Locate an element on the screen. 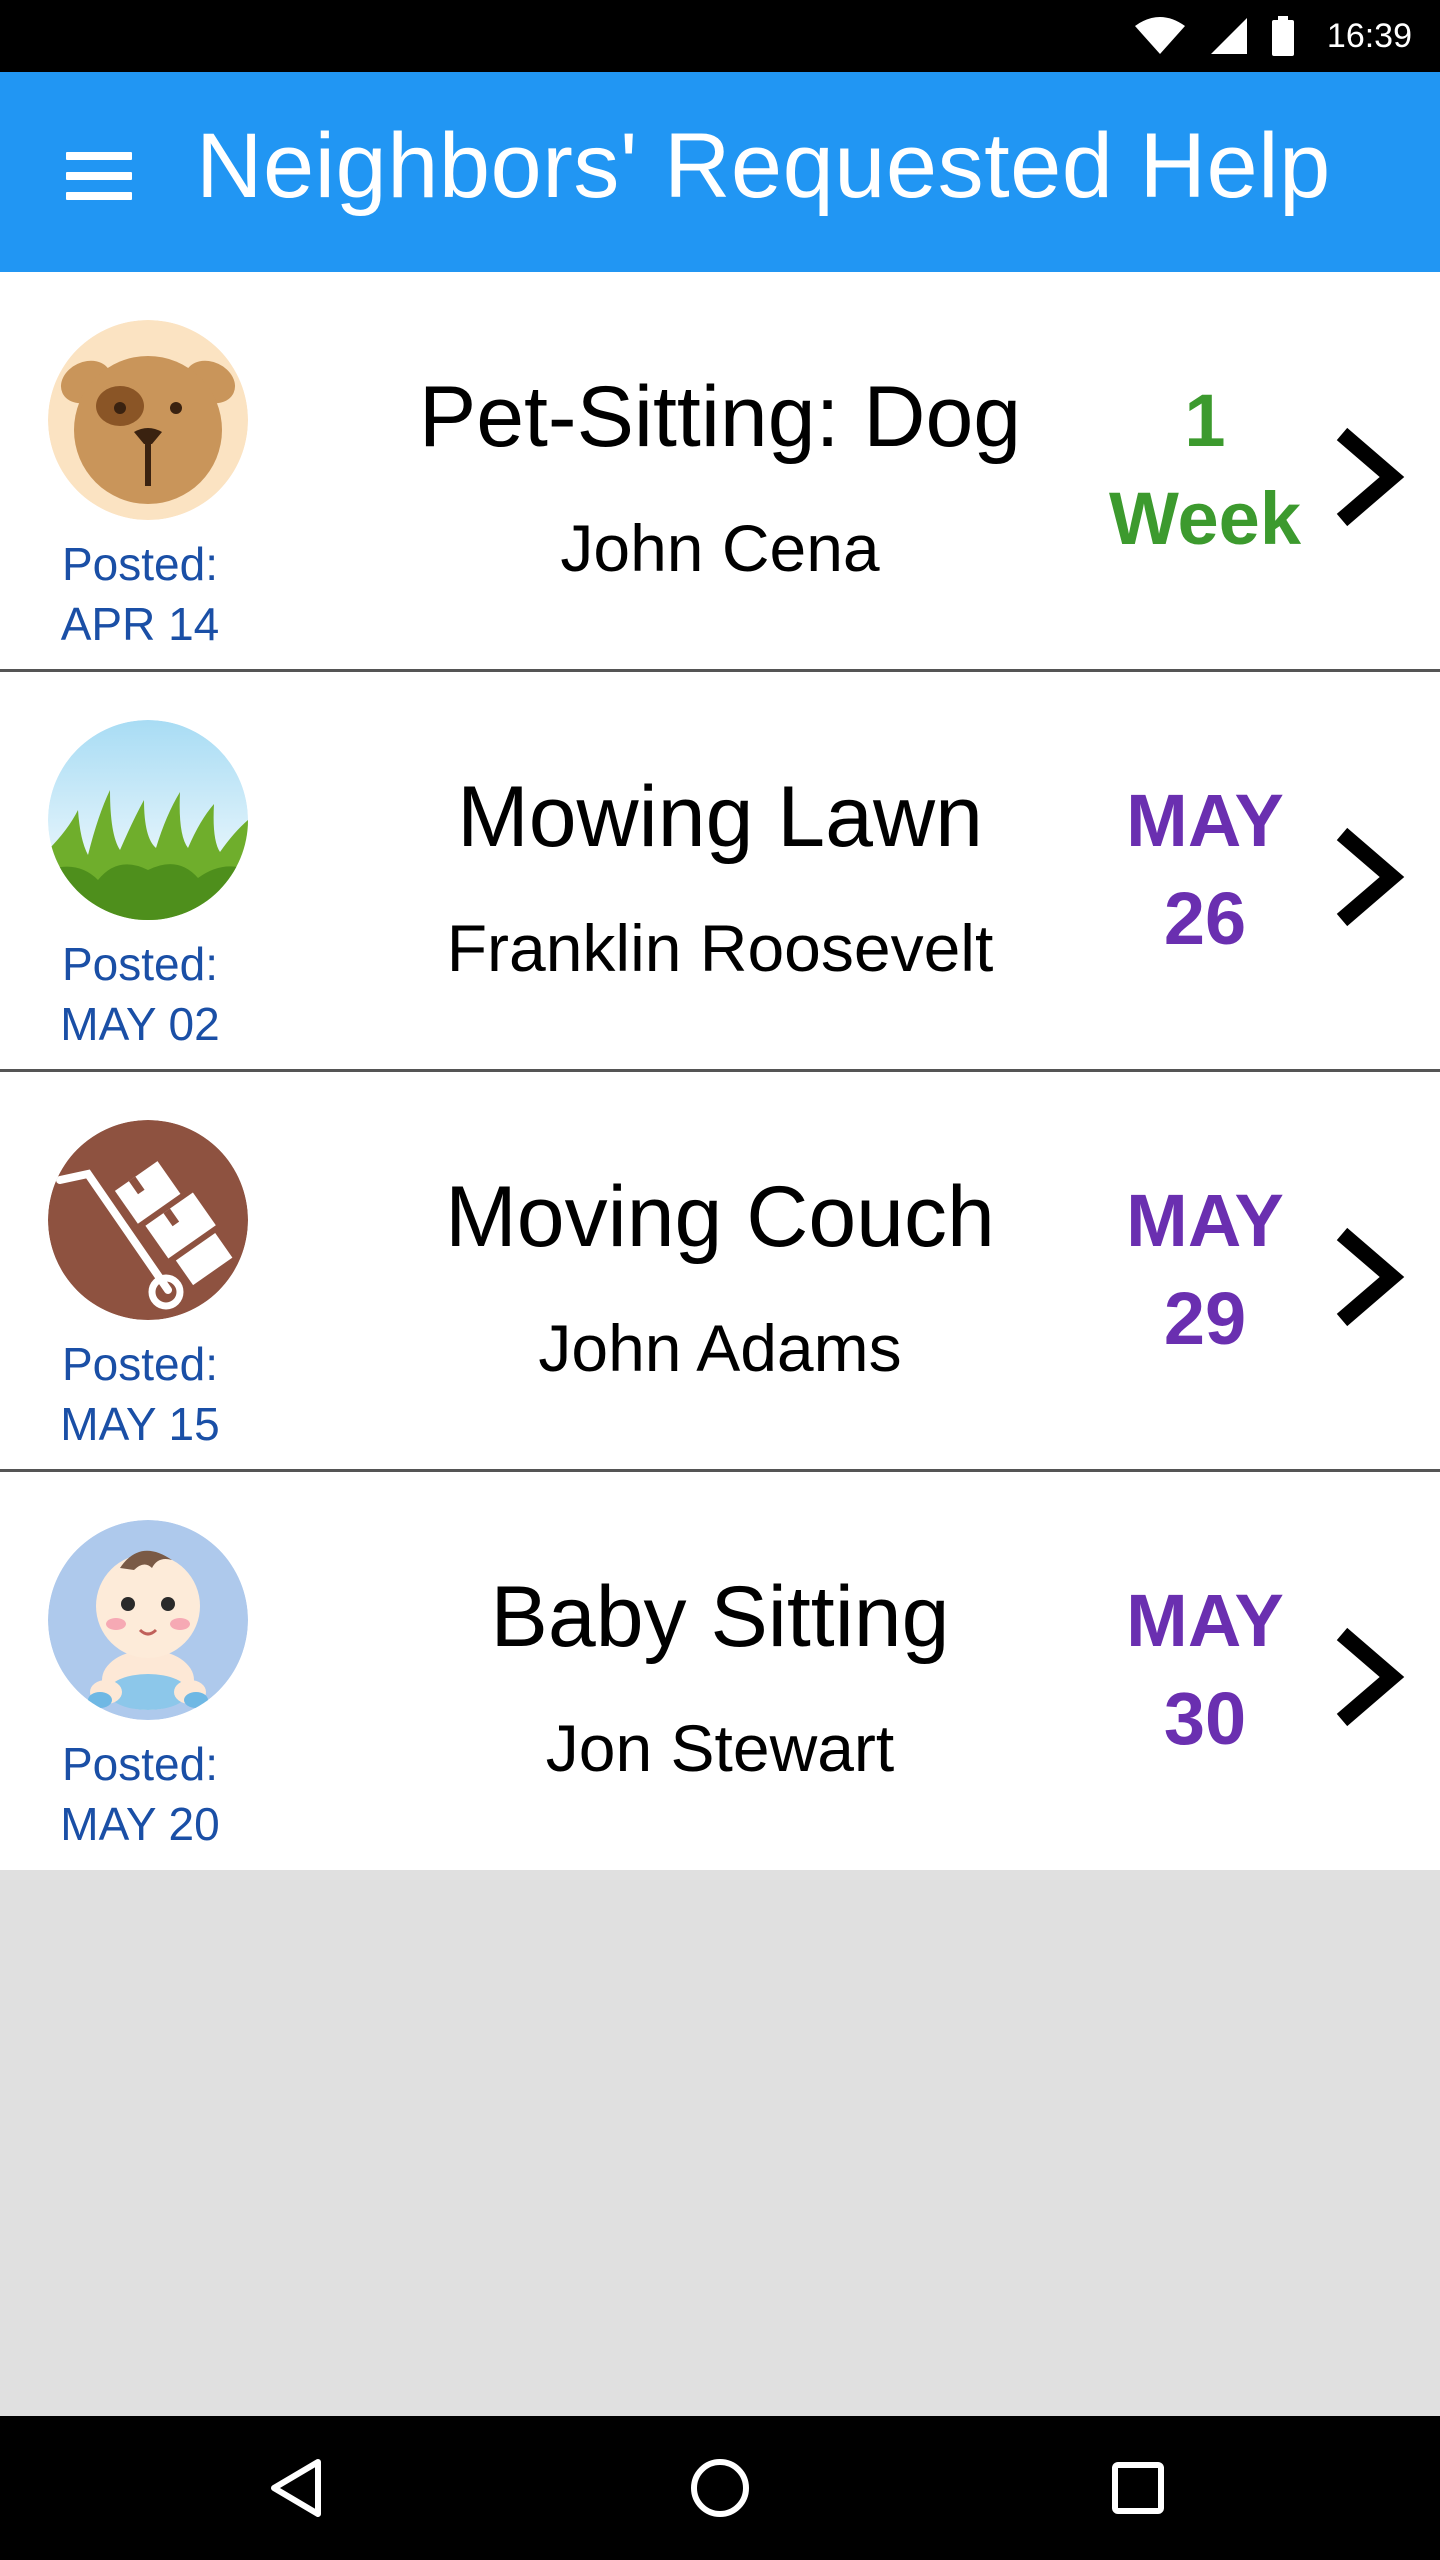  due-date: MAY 29 is located at coordinates (1205, 1270).